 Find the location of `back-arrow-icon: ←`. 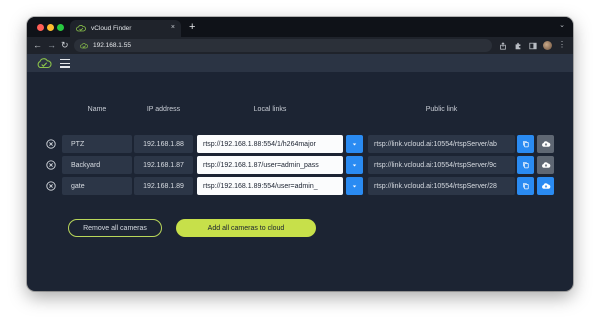

back-arrow-icon: ← is located at coordinates (37, 45).